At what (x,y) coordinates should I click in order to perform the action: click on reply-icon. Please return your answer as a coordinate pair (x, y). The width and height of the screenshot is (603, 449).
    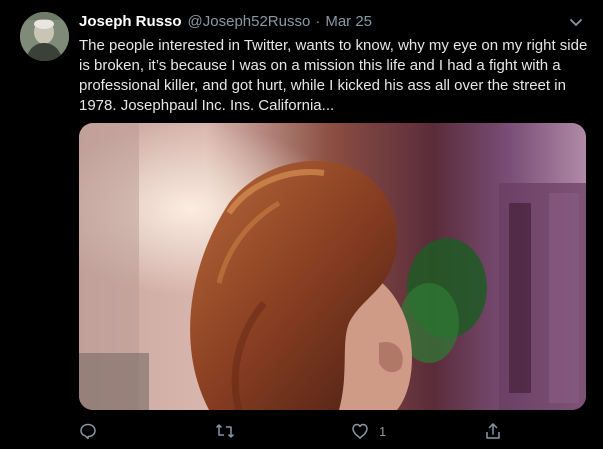
    Looking at the image, I should click on (88, 431).